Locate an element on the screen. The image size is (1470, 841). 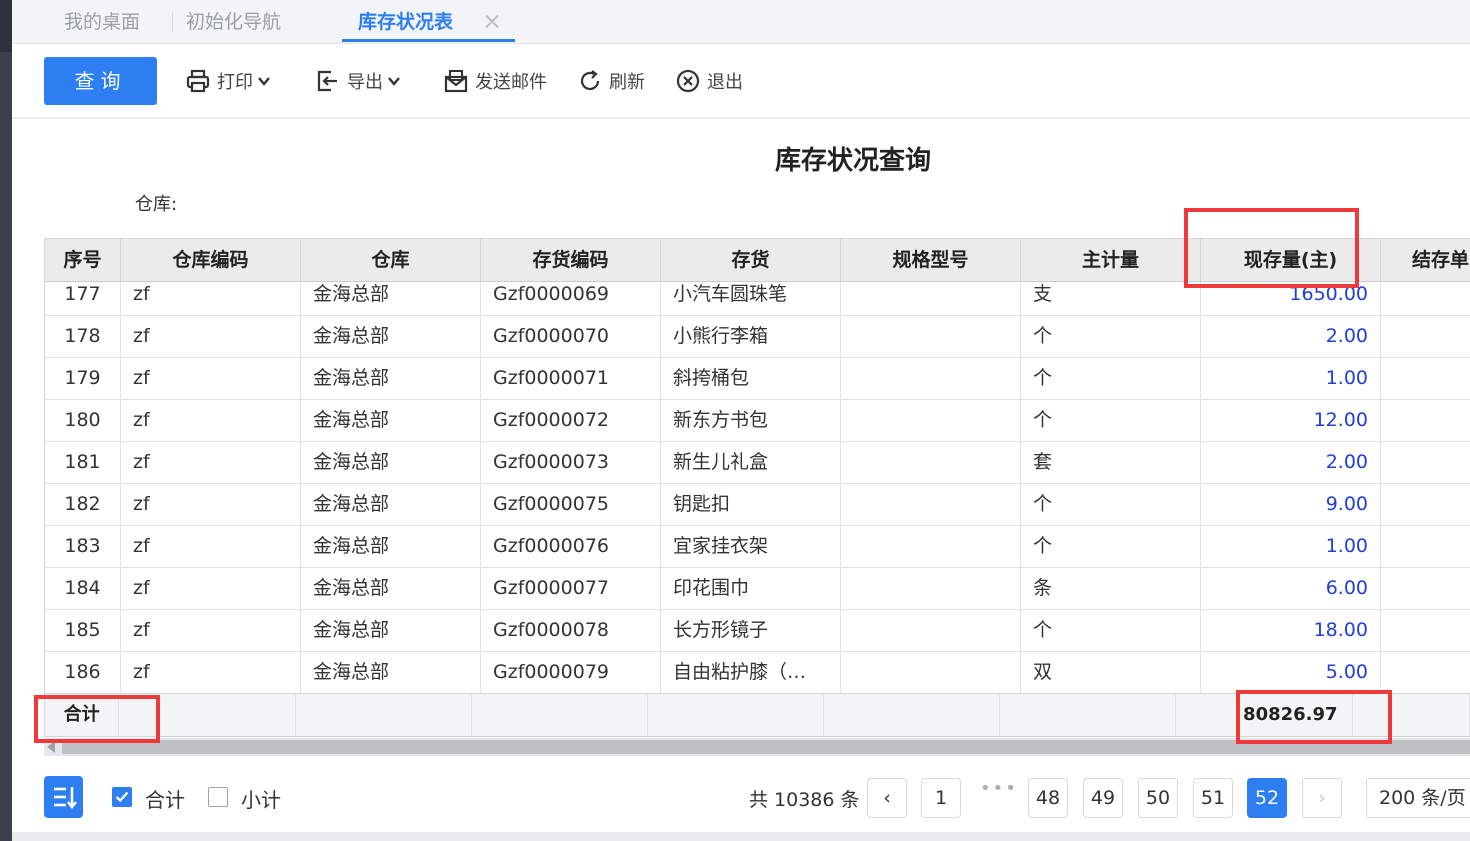
table-row: 184 zf 金海总部 Gzf0000077 印花围巾 条 6.00 is located at coordinates (757, 589).